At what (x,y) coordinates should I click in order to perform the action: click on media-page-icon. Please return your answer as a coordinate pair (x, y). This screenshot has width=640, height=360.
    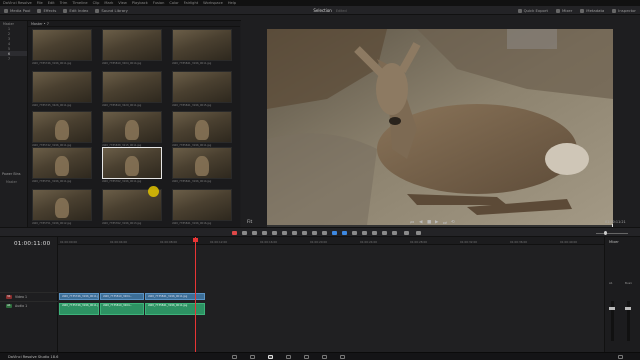
    Looking at the image, I should click on (234, 357).